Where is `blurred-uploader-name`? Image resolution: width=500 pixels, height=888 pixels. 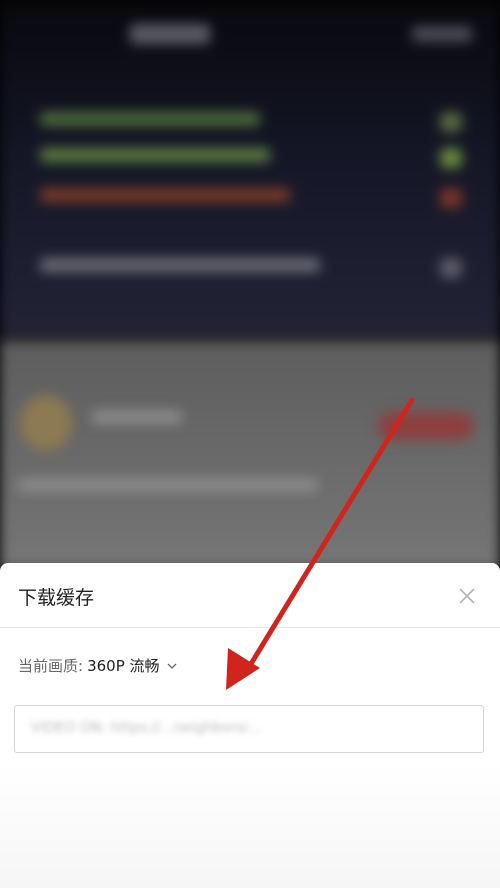
blurred-uploader-name is located at coordinates (137, 417).